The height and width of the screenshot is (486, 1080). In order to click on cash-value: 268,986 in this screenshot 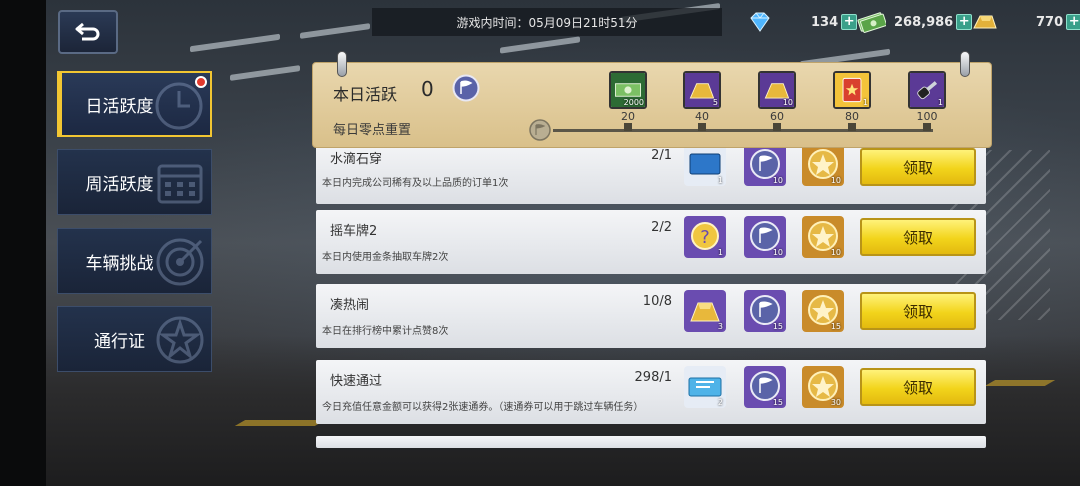, I will do `click(924, 22)`.